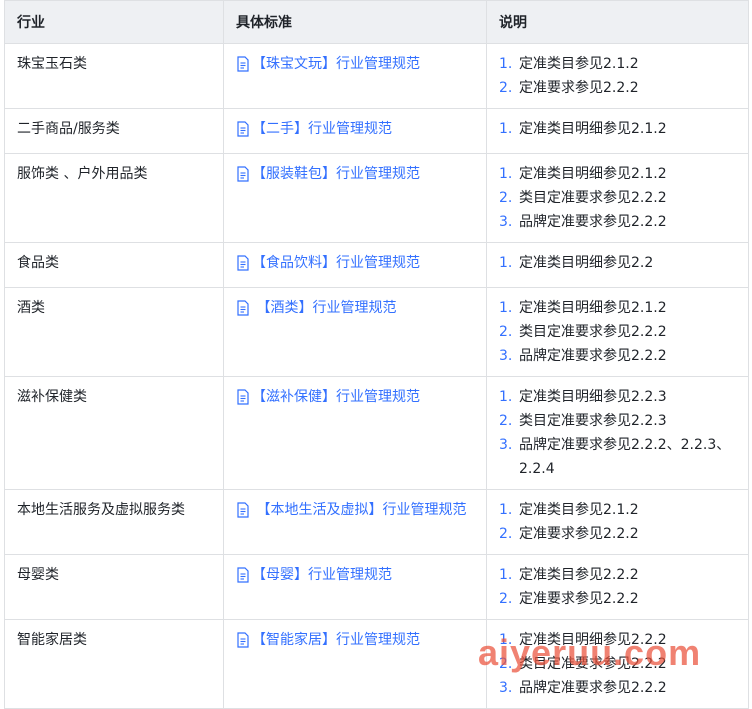  I want to click on standard-link: 【服装鞋包】行业管理规范, so click(328, 174).